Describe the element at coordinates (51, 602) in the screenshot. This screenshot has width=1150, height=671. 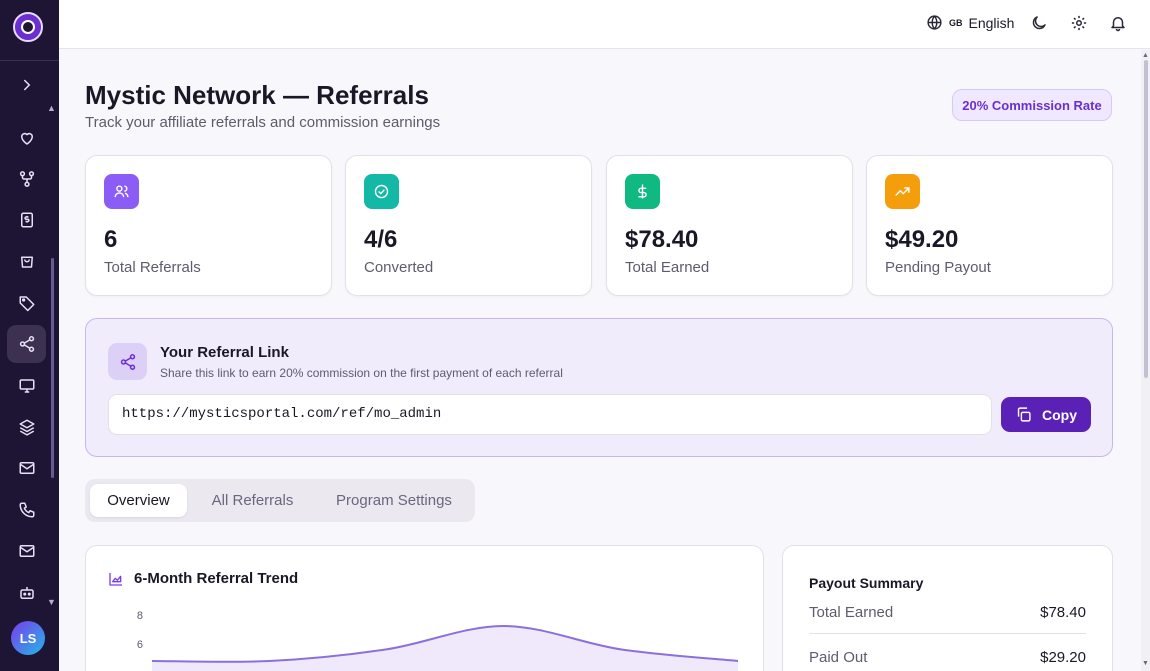
I see `sidebar-scroll-down-icon: ▼` at that location.